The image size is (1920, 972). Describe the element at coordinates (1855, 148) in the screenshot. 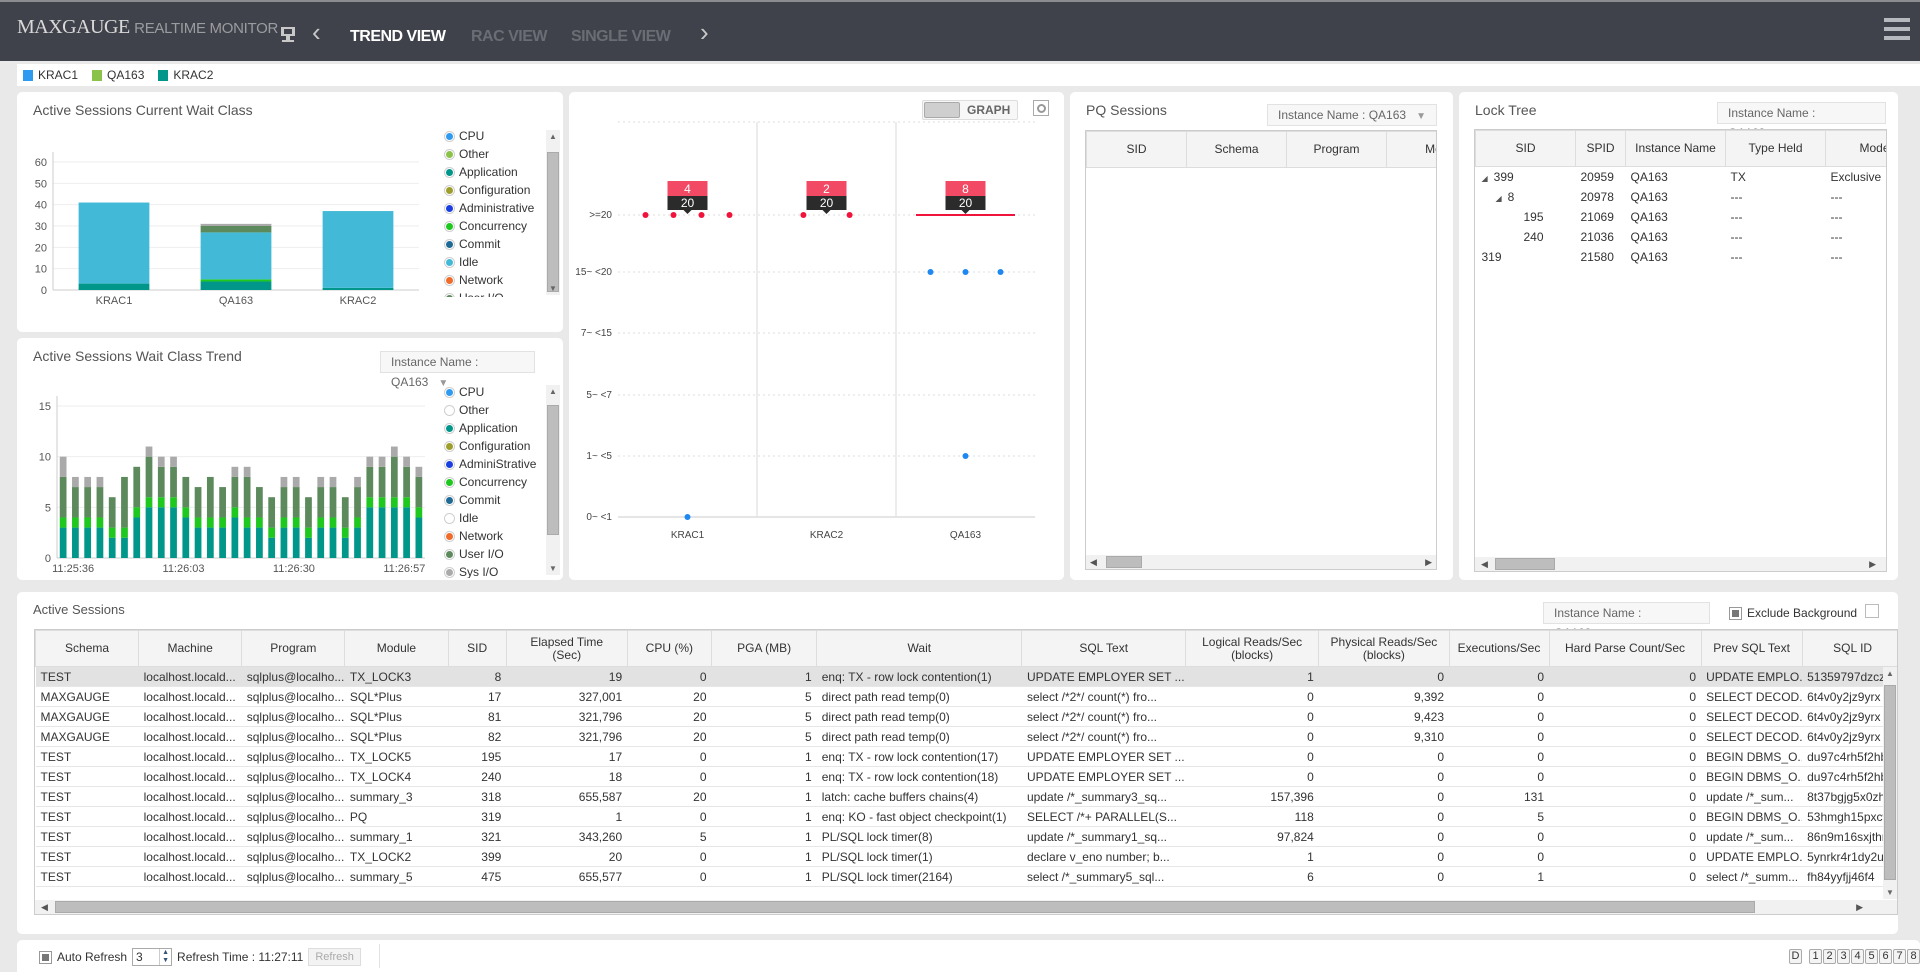

I see `column-header: Mode H` at that location.